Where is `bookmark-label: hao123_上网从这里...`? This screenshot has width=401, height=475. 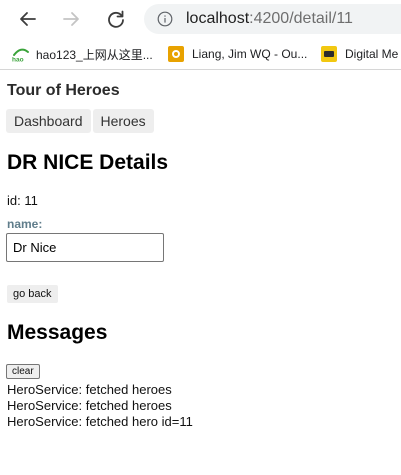
bookmark-label: hao123_上网从这里... is located at coordinates (94, 54).